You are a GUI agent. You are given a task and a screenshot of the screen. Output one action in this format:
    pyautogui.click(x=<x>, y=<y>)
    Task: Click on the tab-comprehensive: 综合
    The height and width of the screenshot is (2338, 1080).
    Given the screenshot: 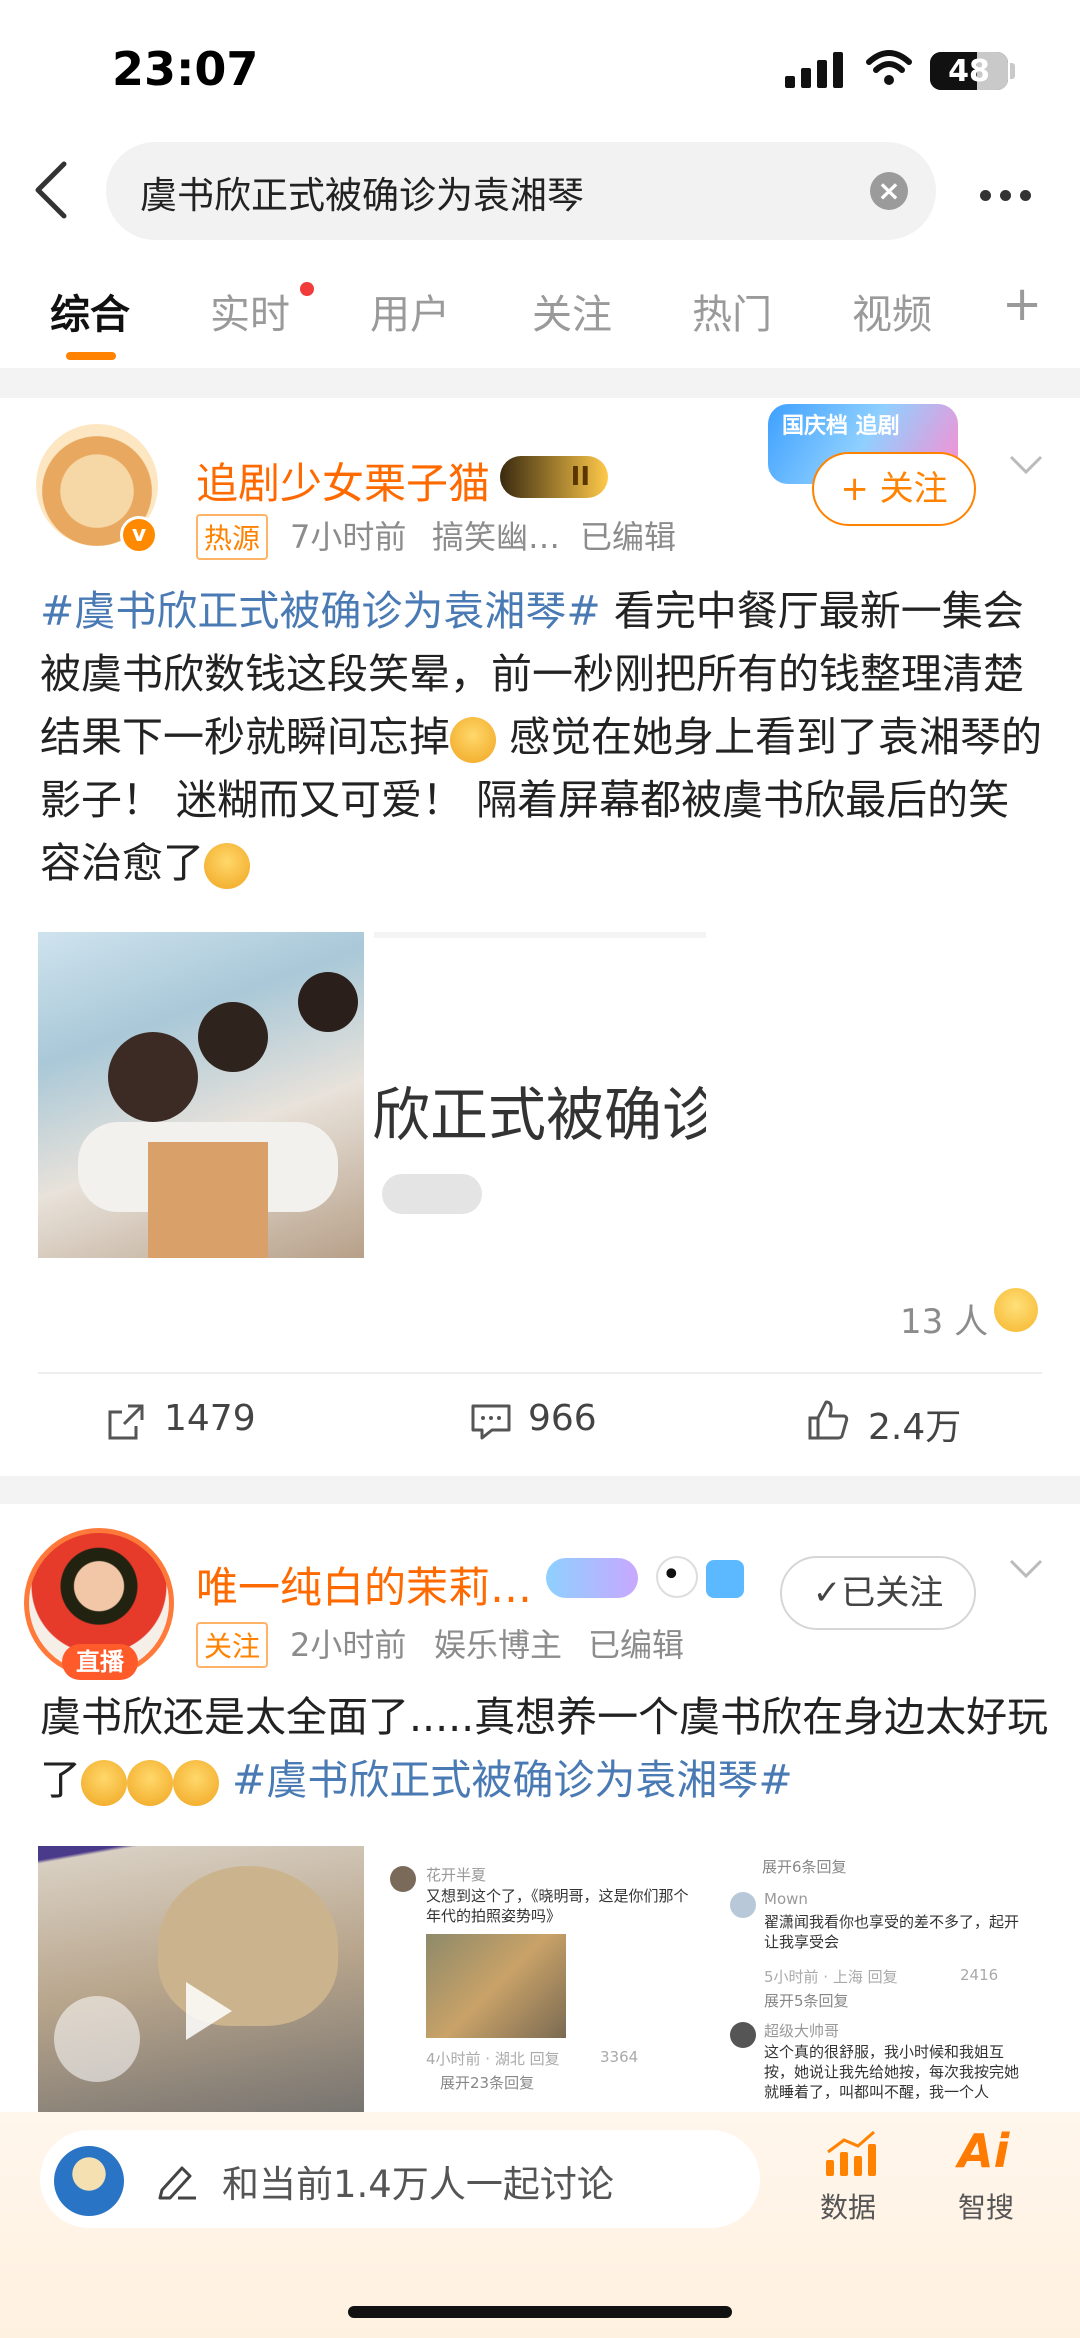 What is the action you would take?
    pyautogui.click(x=90, y=311)
    